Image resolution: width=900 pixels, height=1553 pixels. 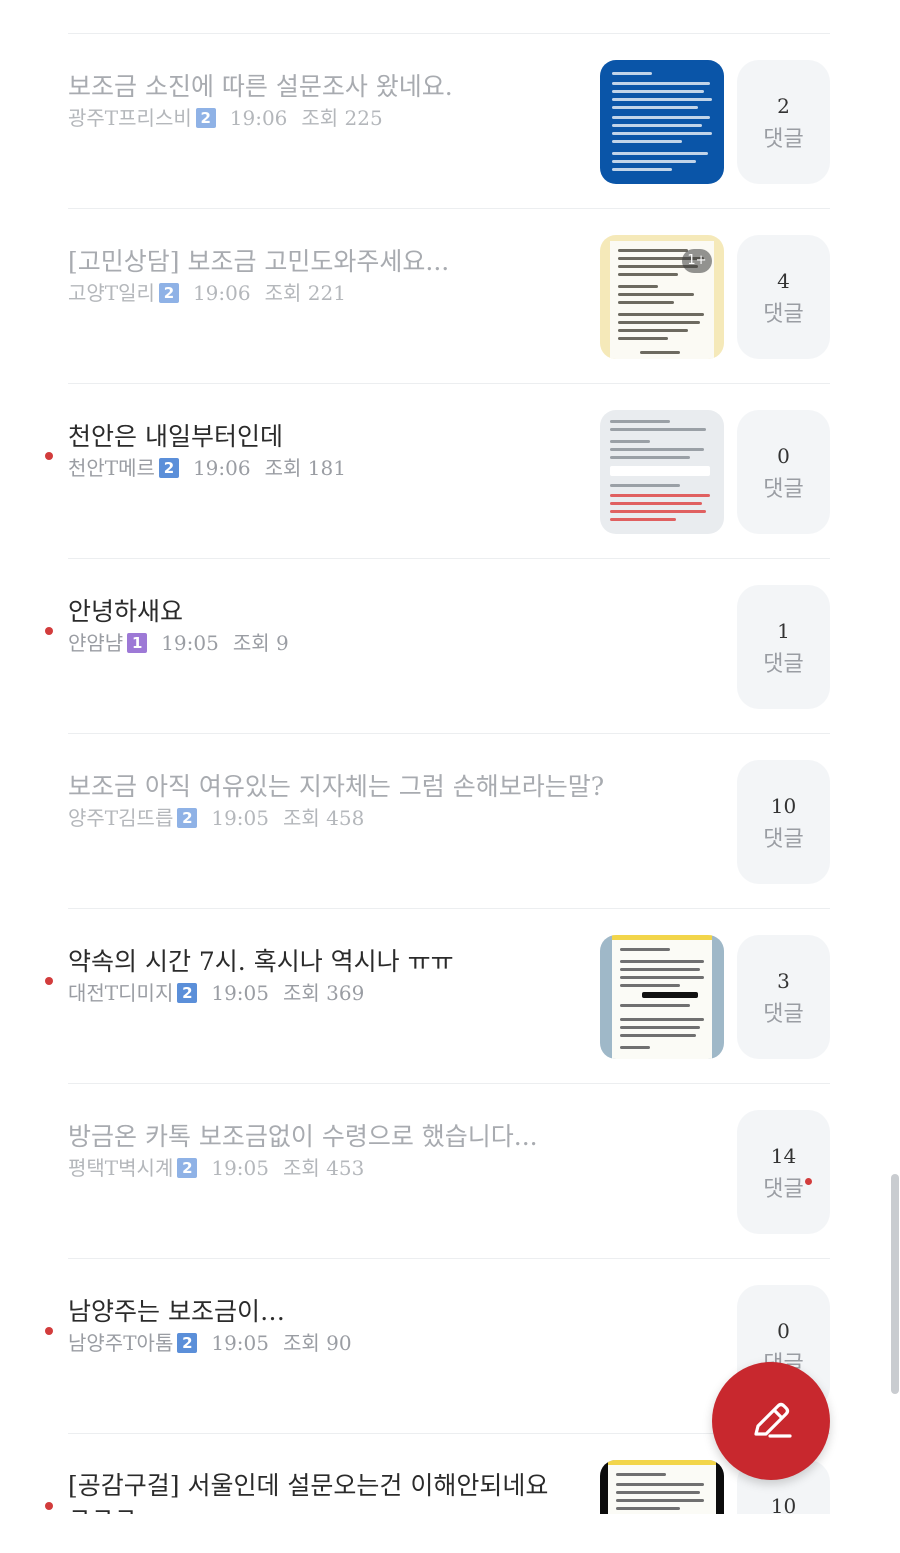 I want to click on comment-count-button: 0 댓글, so click(x=783, y=472).